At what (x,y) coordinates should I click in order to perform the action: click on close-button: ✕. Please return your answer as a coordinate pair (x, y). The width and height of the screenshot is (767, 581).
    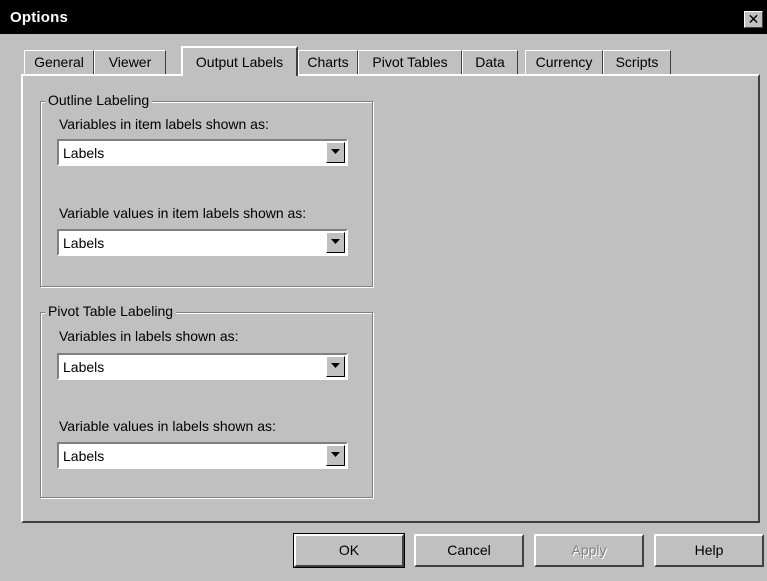
    Looking at the image, I should click on (753, 19).